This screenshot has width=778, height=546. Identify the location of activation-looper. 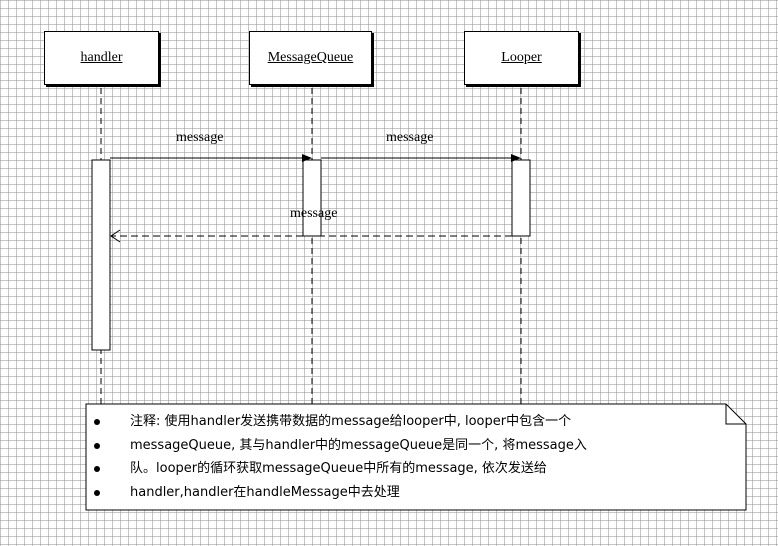
(521, 198).